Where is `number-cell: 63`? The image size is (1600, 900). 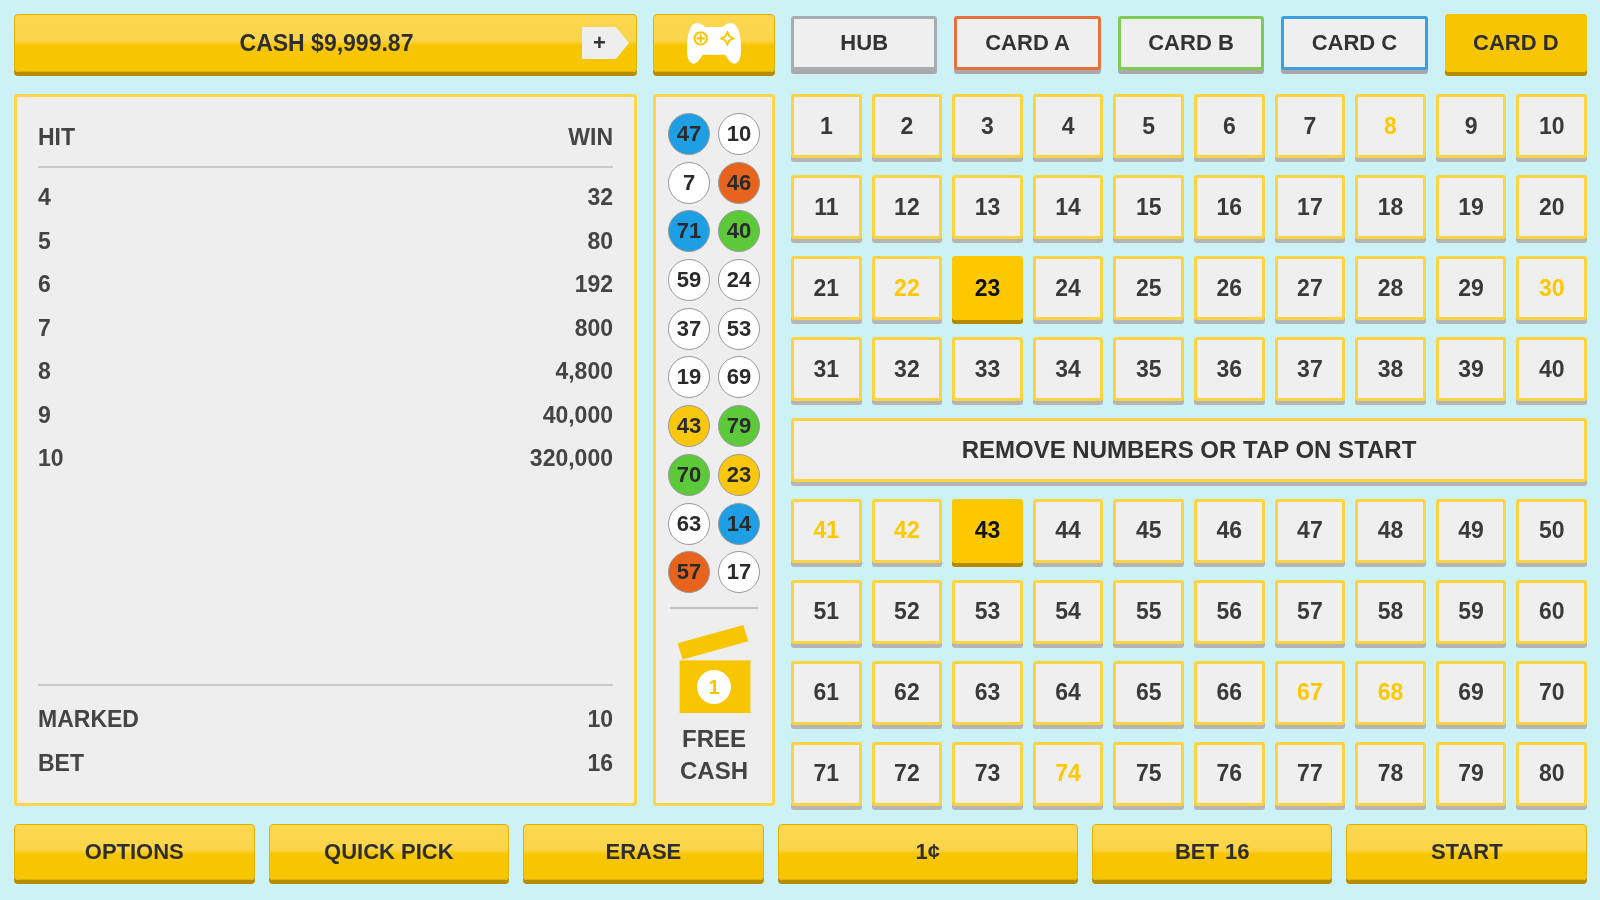 number-cell: 63 is located at coordinates (987, 693).